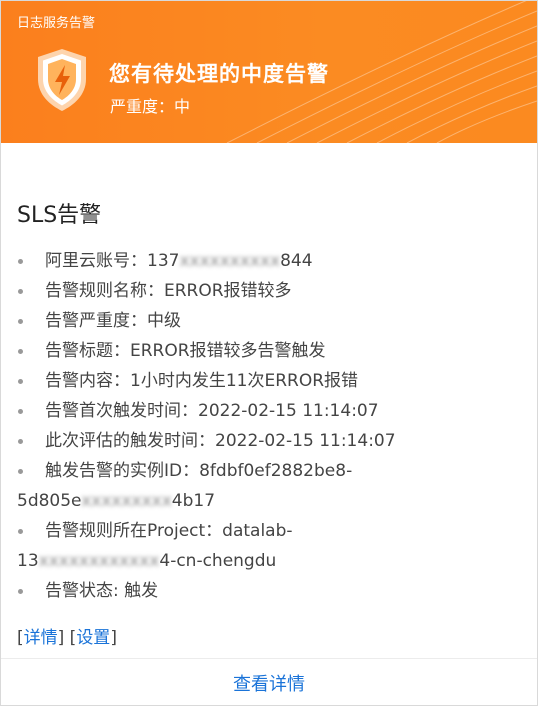 The image size is (538, 706). I want to click on section-title: SLS告警, so click(59, 215).